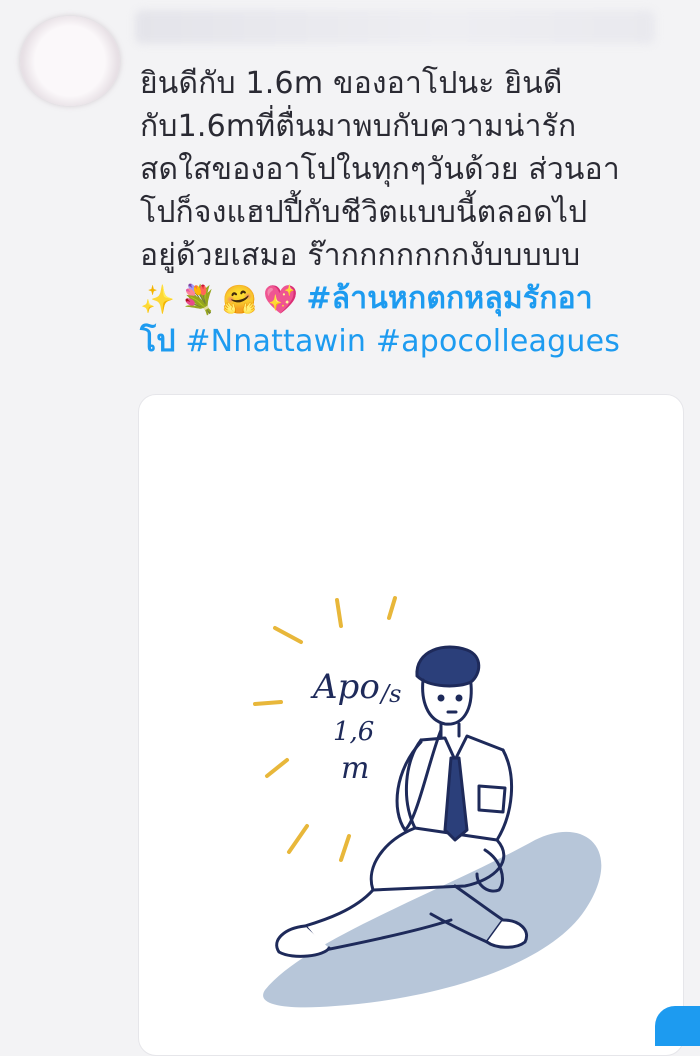 The image size is (700, 1056). What do you see at coordinates (449, 298) in the screenshot?
I see `hashtag-link: #ล้านหกตกหลุมรักอา` at bounding box center [449, 298].